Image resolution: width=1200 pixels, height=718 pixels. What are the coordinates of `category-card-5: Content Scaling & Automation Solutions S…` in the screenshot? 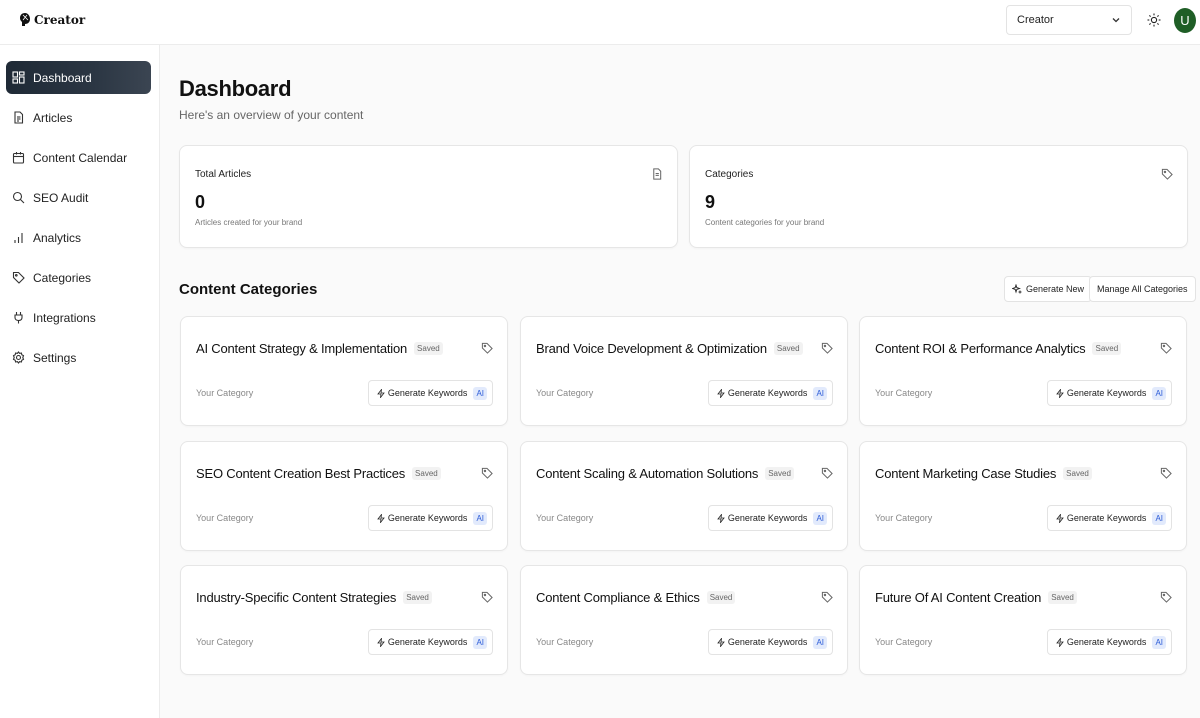 It's located at (684, 496).